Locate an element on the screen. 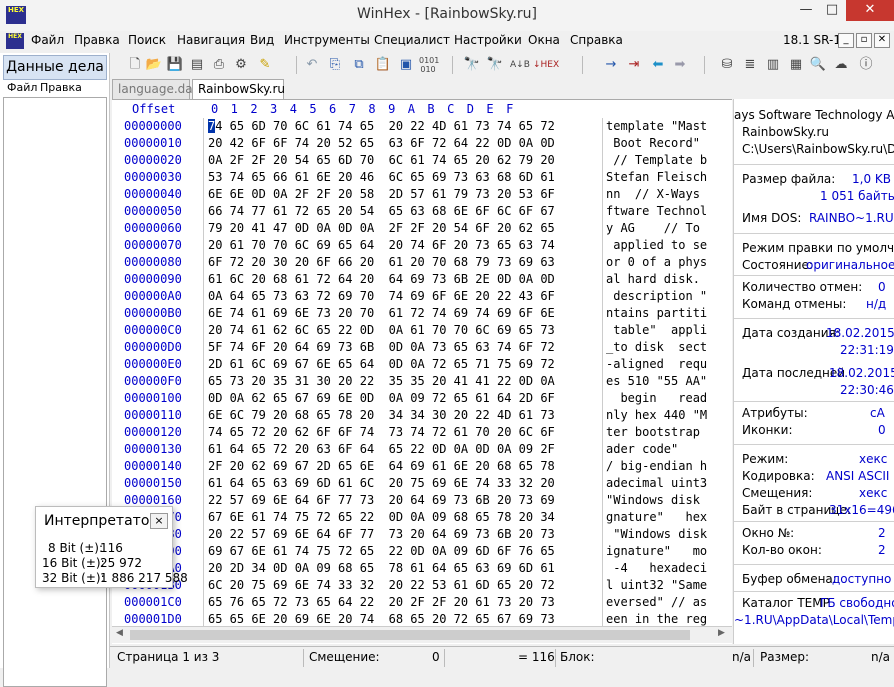 Image resolution: width=894 pixels, height=687 pixels. scrollbar-thumb is located at coordinates (410, 635).